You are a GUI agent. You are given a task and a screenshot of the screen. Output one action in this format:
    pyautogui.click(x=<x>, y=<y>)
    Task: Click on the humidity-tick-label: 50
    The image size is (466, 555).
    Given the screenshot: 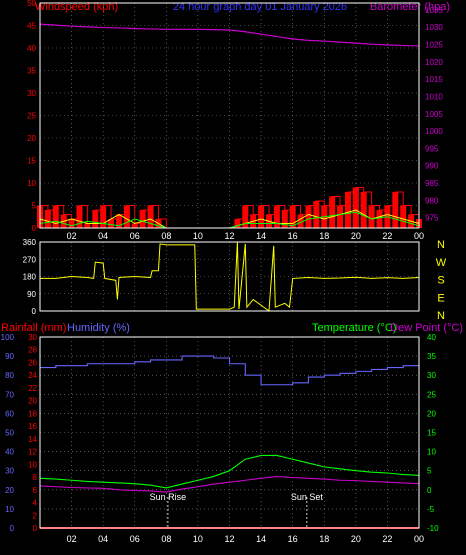 What is the action you would take?
    pyautogui.click(x=9, y=433)
    